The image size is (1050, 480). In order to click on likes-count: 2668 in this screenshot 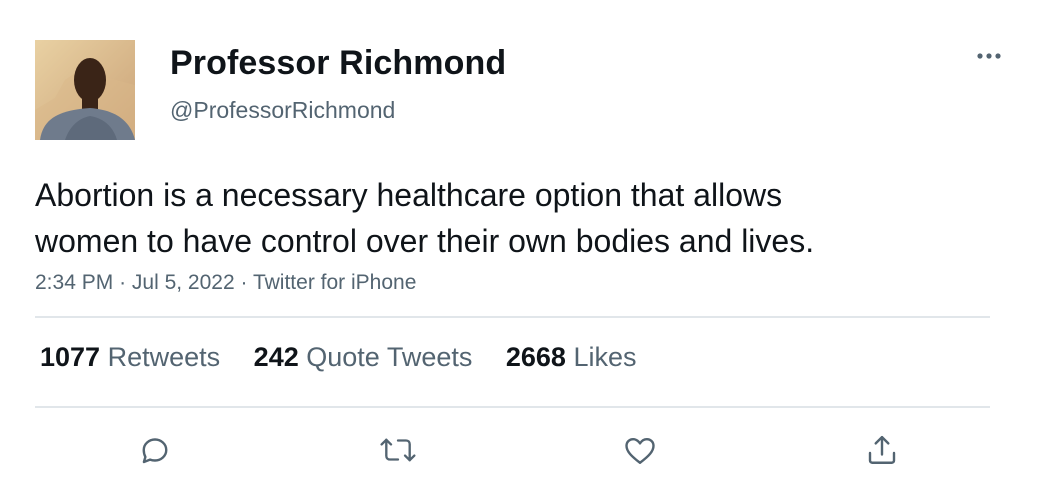, I will do `click(535, 357)`.